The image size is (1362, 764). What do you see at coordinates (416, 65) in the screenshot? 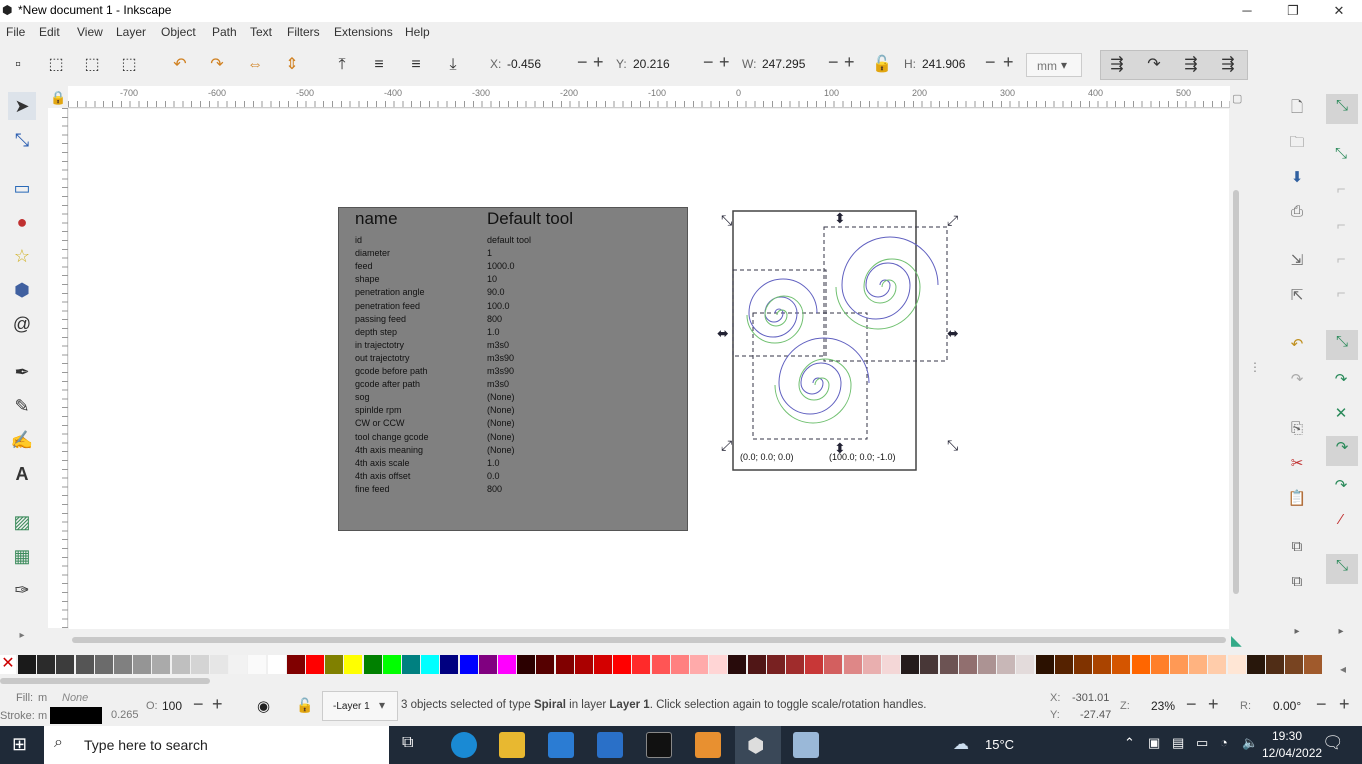
I see `lower-icon: ≡` at bounding box center [416, 65].